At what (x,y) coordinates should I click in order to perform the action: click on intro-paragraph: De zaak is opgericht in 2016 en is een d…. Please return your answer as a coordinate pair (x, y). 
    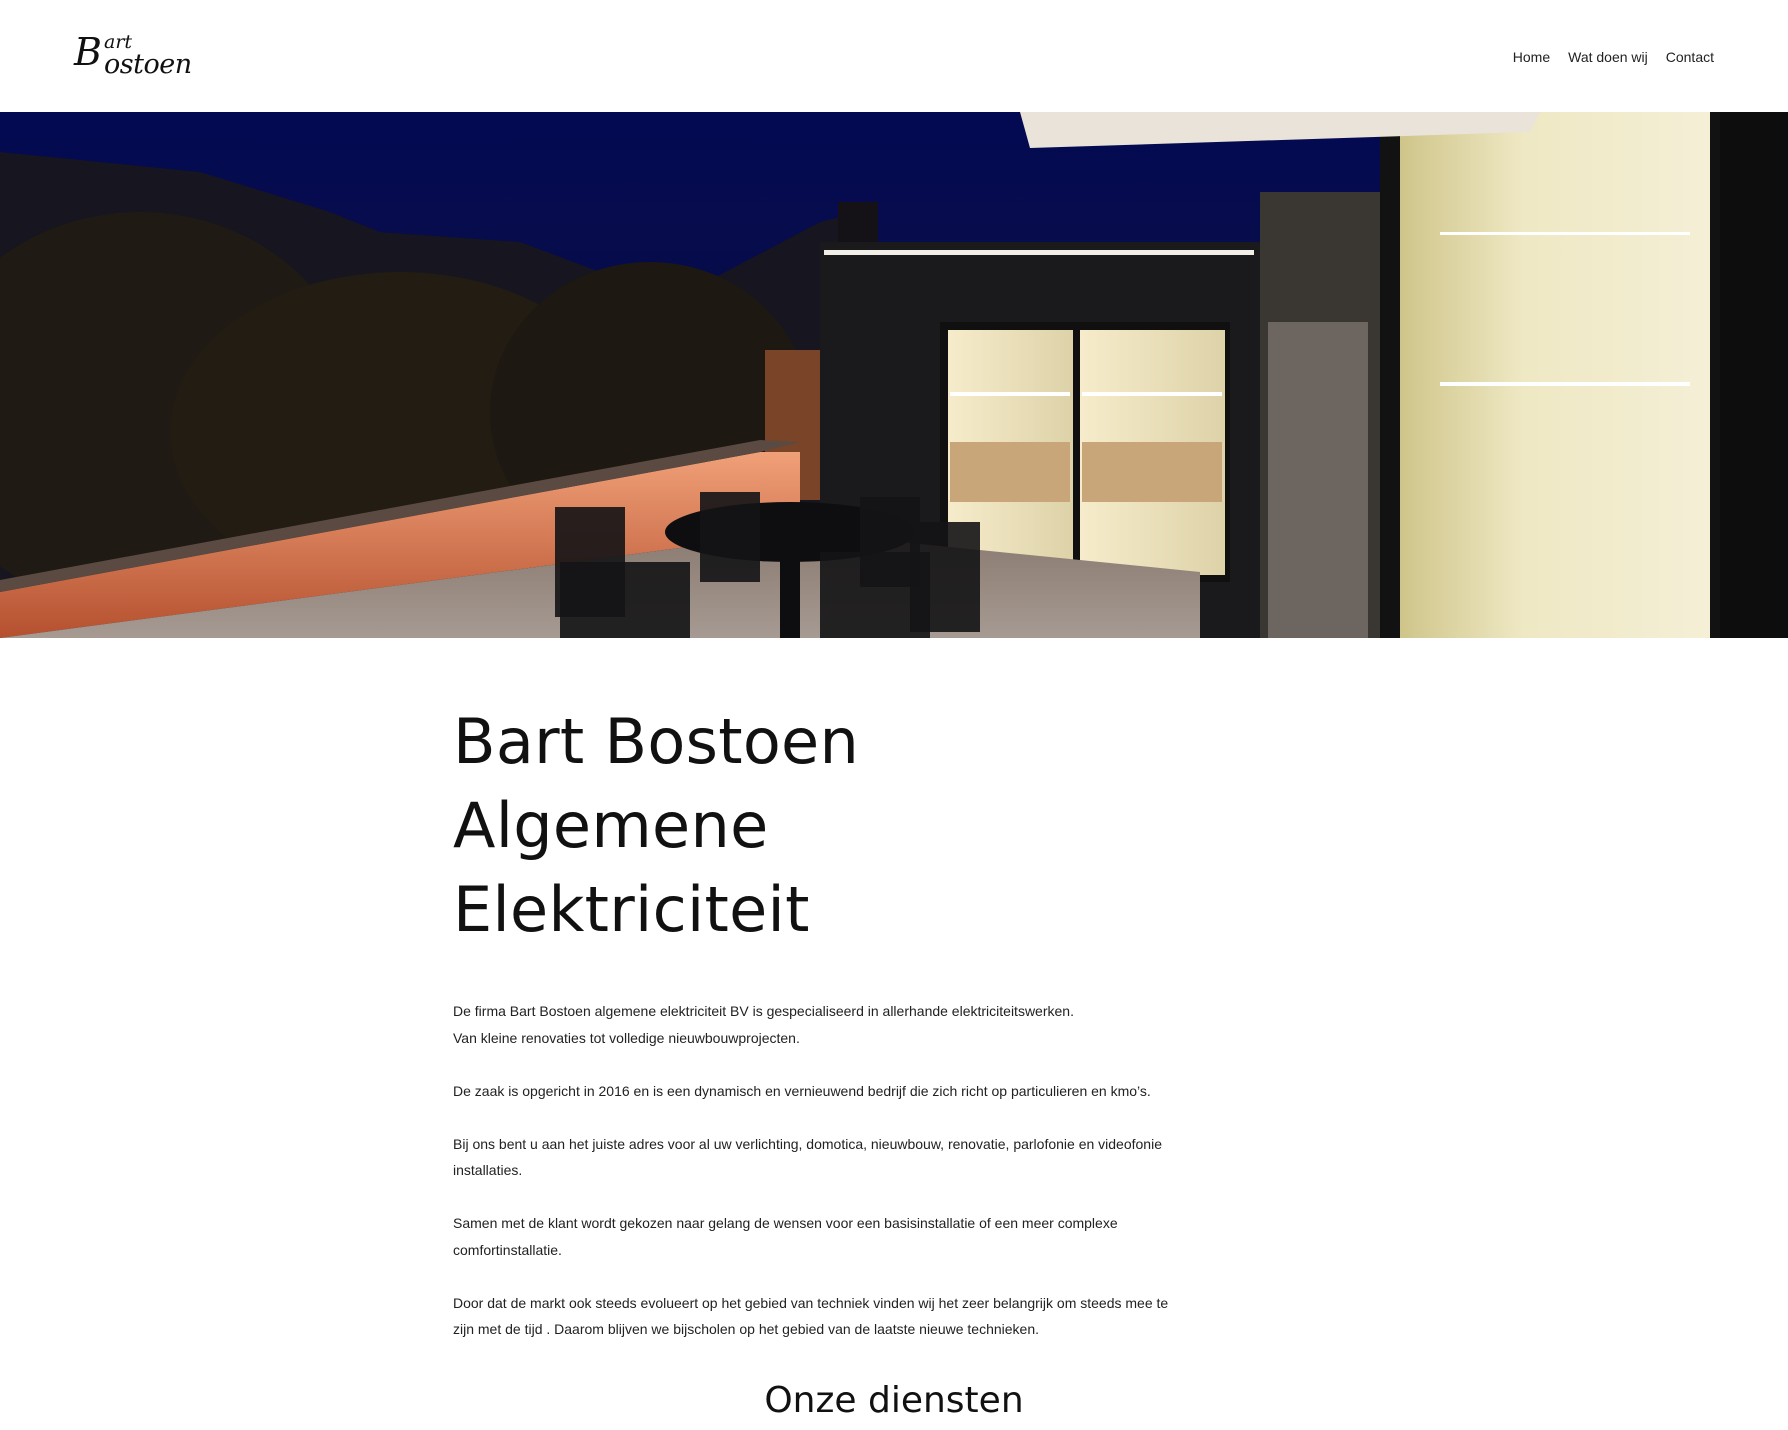
    Looking at the image, I should click on (802, 1090).